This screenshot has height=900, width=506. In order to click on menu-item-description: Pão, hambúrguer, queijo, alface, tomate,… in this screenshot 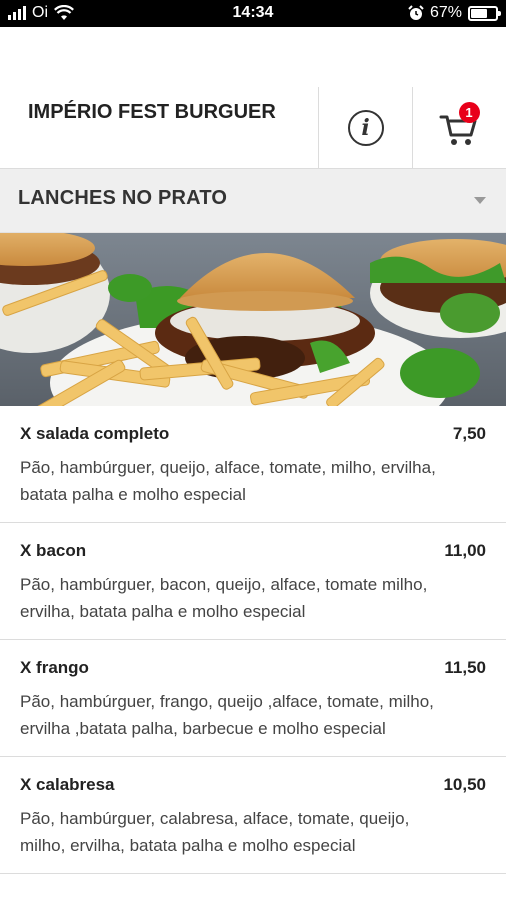, I will do `click(228, 481)`.